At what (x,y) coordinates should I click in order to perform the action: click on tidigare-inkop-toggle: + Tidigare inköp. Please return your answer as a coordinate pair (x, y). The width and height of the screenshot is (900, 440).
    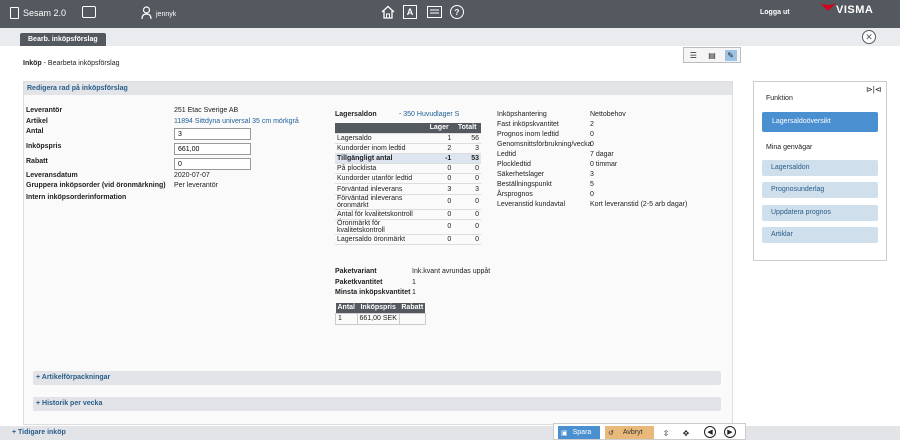
    Looking at the image, I should click on (450, 433).